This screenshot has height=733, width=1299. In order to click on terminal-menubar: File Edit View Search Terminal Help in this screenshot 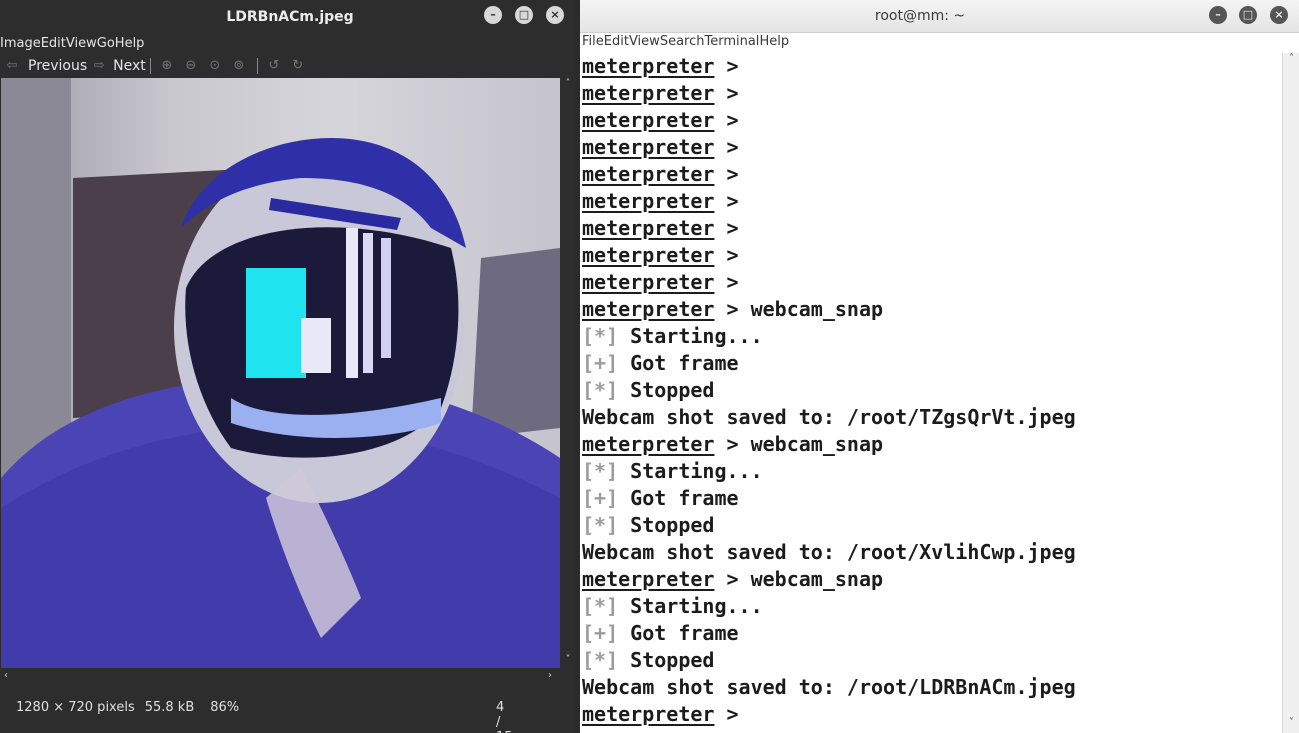, I will do `click(685, 43)`.